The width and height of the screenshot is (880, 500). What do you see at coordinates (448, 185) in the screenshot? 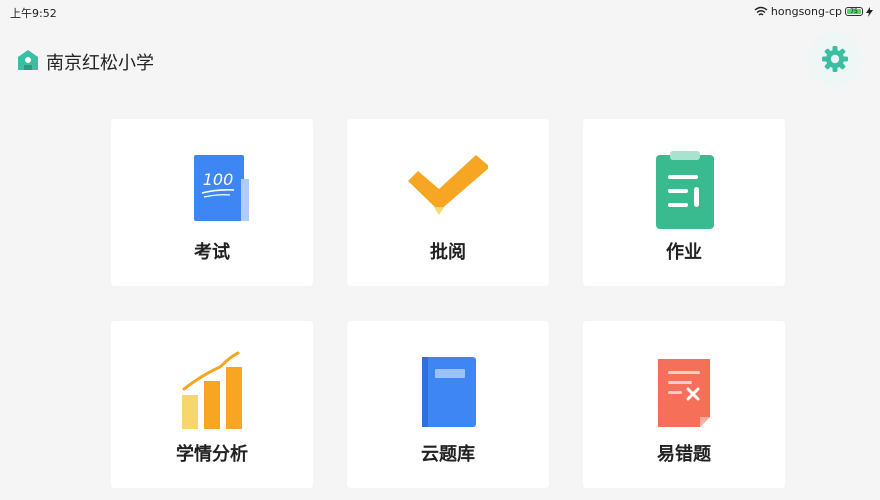
I see `checkmark-icon` at bounding box center [448, 185].